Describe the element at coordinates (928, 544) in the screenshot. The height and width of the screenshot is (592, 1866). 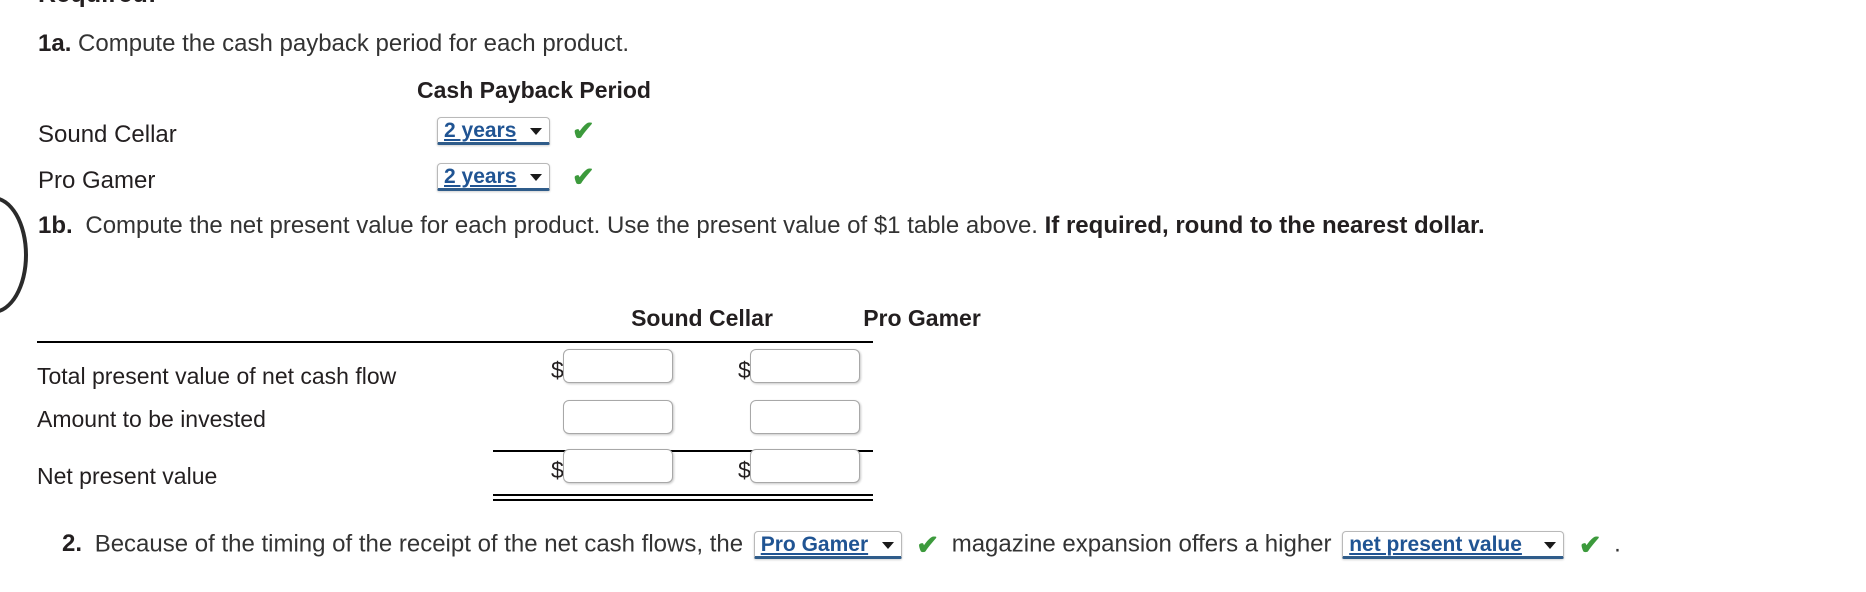
I see `status-check-statement-product: ✔` at that location.